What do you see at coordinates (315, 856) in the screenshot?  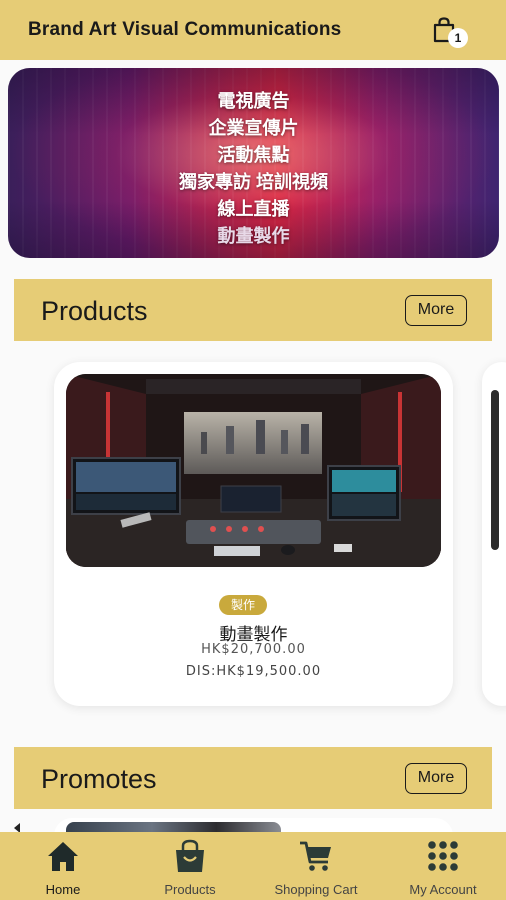 I see `cart-icon` at bounding box center [315, 856].